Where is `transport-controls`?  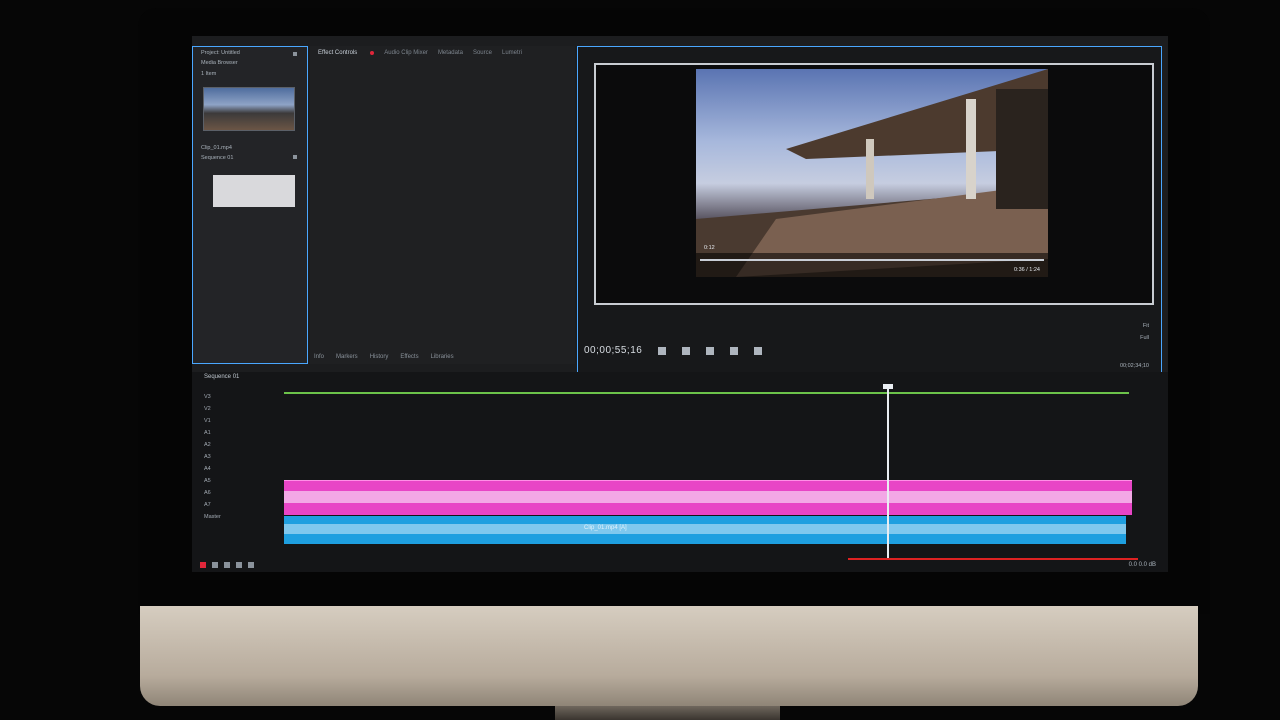 transport-controls is located at coordinates (710, 351).